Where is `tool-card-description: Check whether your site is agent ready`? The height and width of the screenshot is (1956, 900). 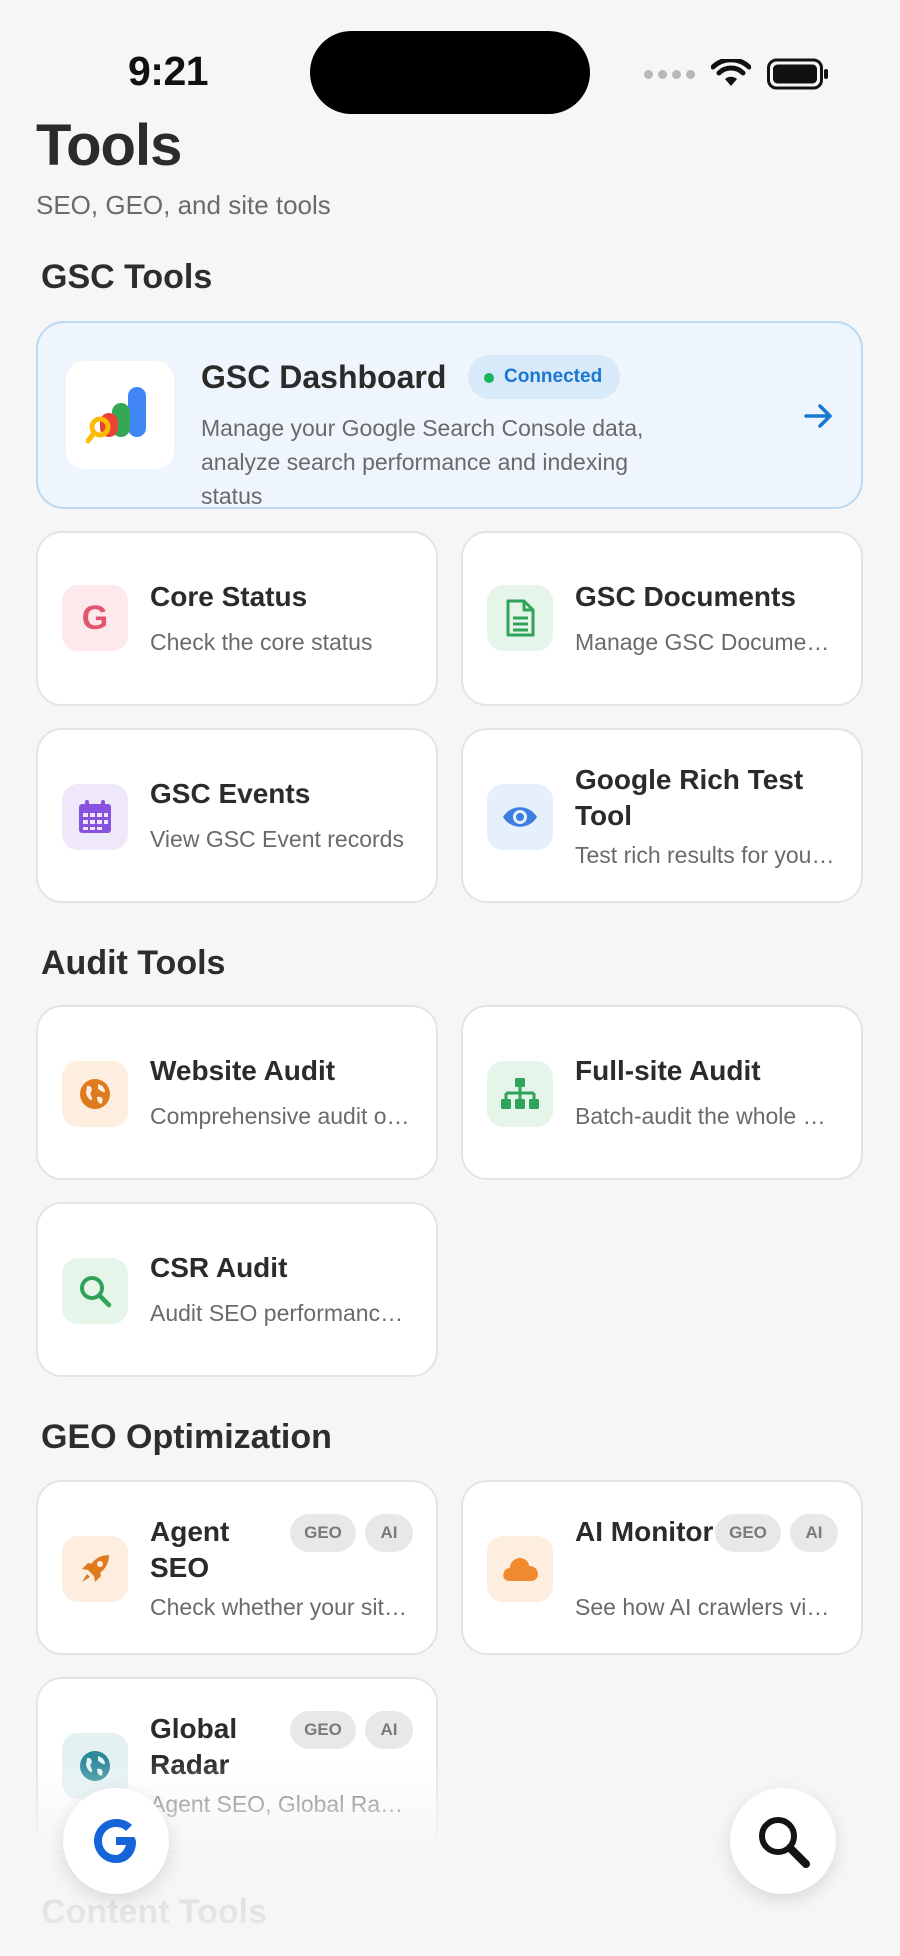
tool-card-description: Check whether your site is agent ready is located at coordinates (281, 1607).